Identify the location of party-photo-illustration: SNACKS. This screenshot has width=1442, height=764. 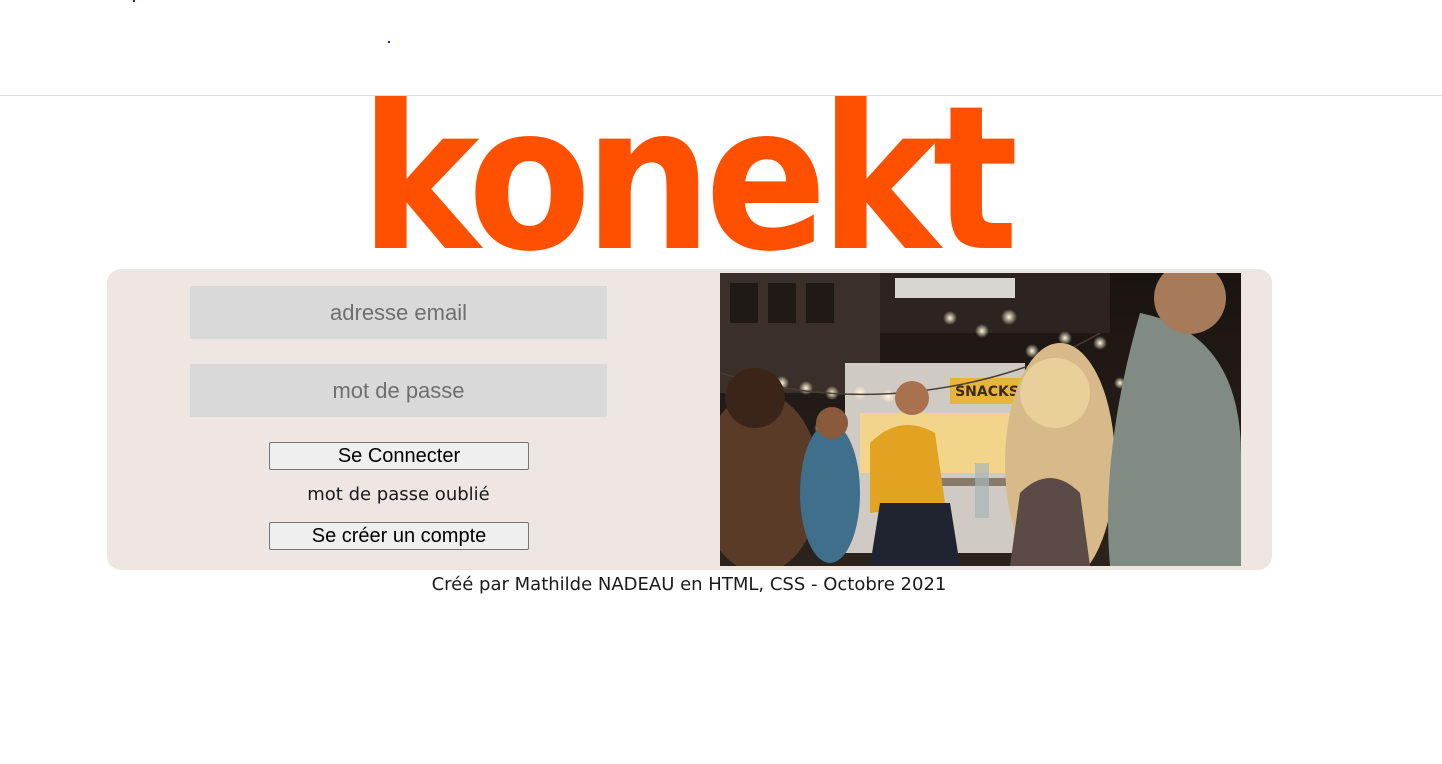
(980, 419).